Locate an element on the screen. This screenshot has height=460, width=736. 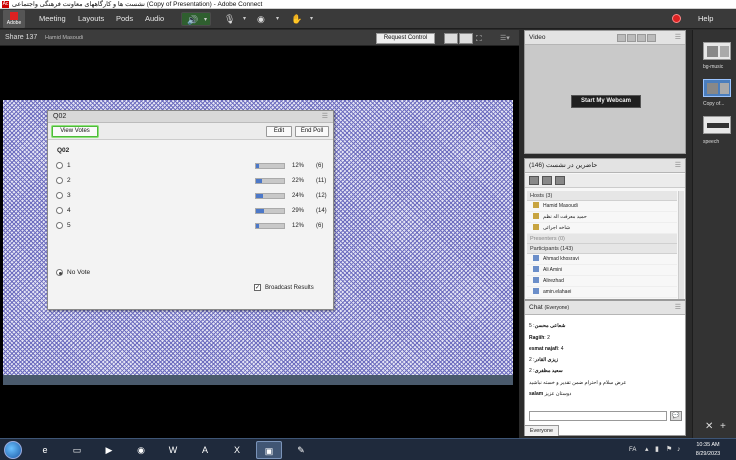
start-webcam-button: Start My Webcam is located at coordinates (606, 101).